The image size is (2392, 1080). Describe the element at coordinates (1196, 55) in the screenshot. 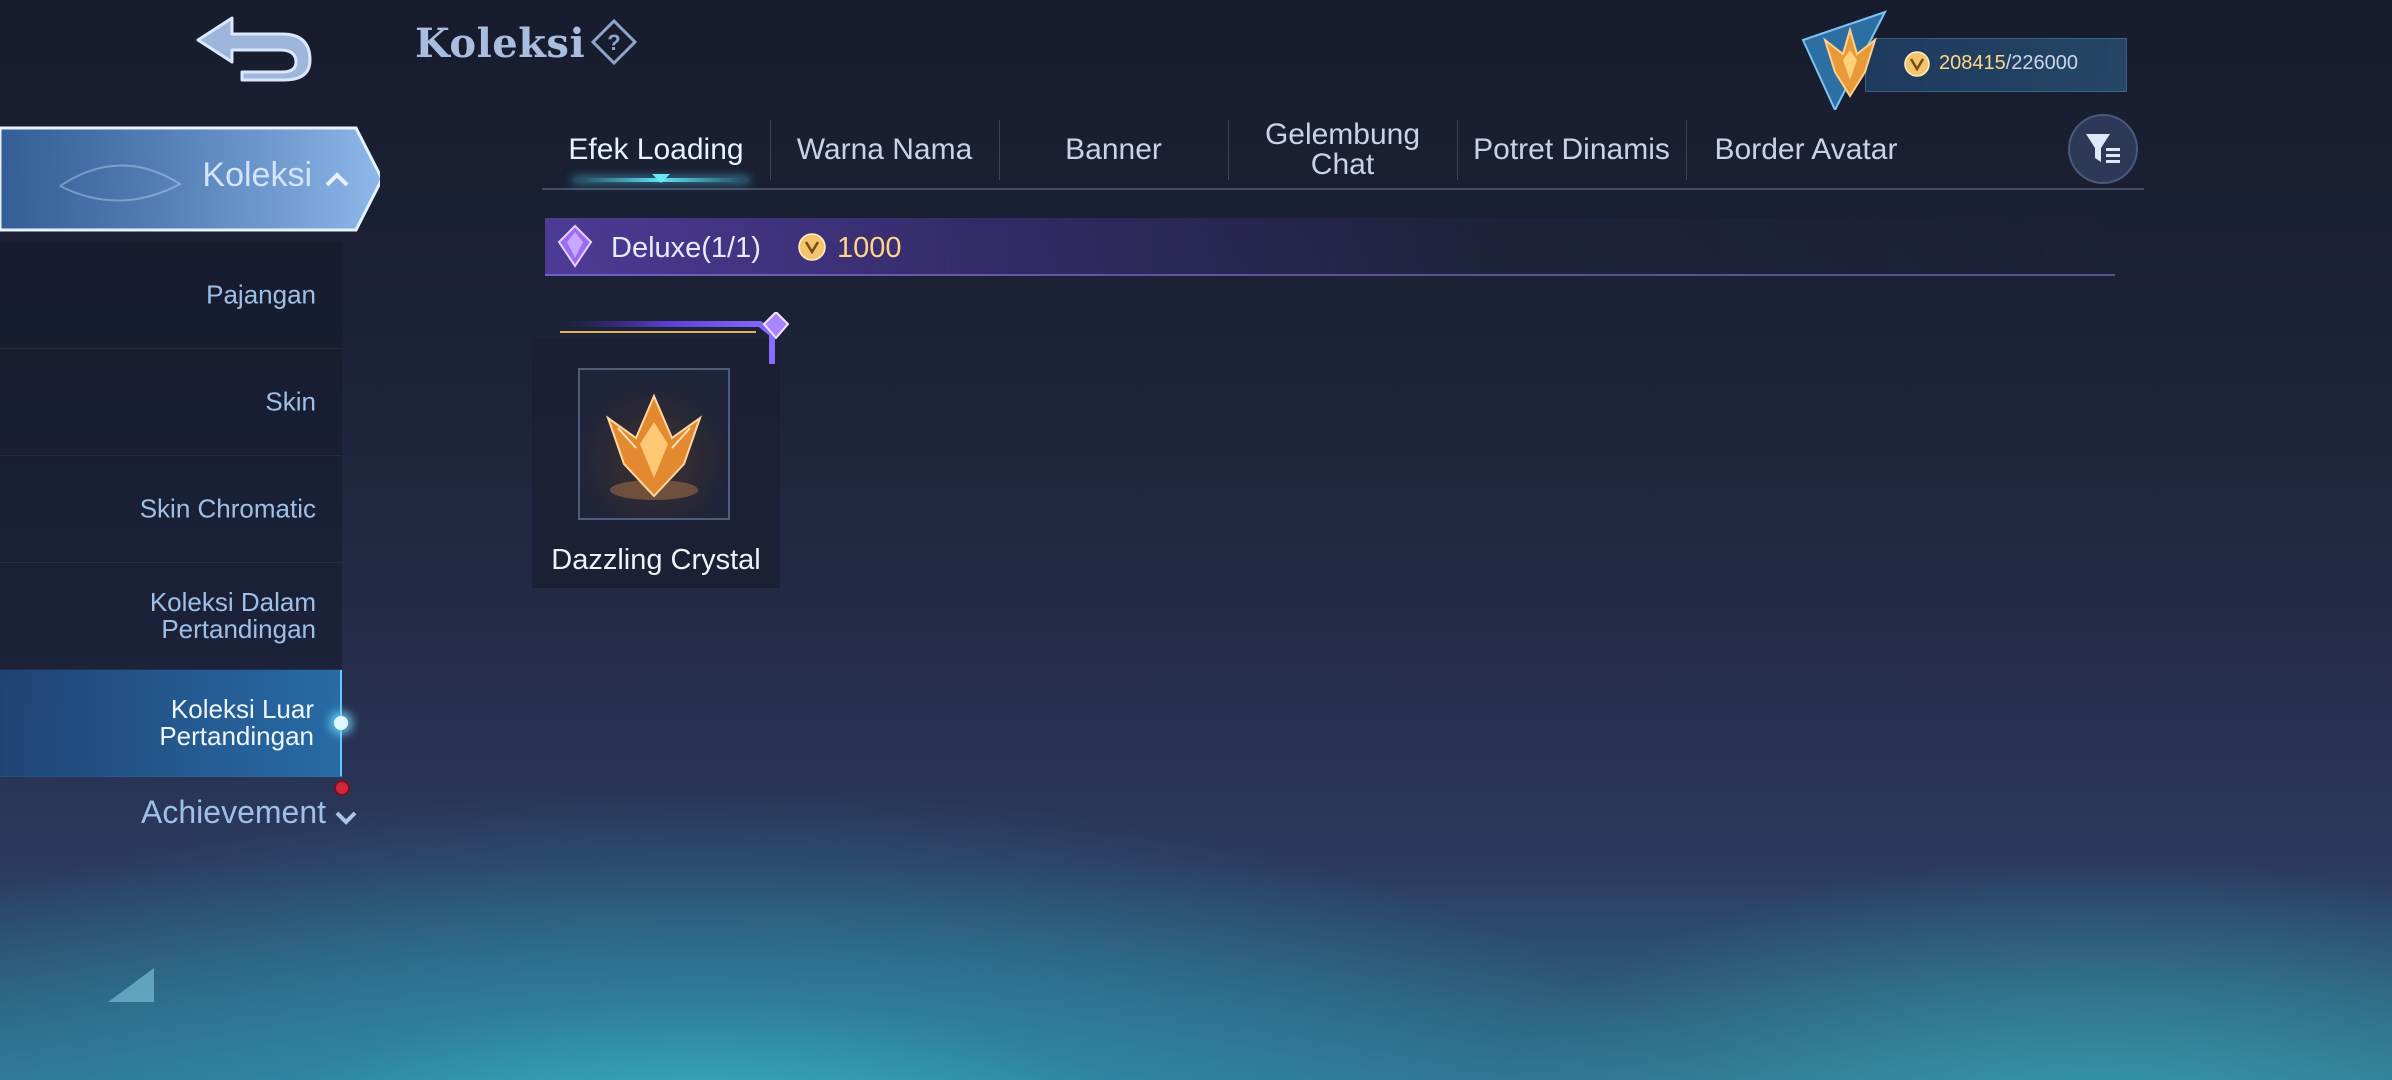

I see `top-bar: Koleksi ? 208415/226000` at that location.